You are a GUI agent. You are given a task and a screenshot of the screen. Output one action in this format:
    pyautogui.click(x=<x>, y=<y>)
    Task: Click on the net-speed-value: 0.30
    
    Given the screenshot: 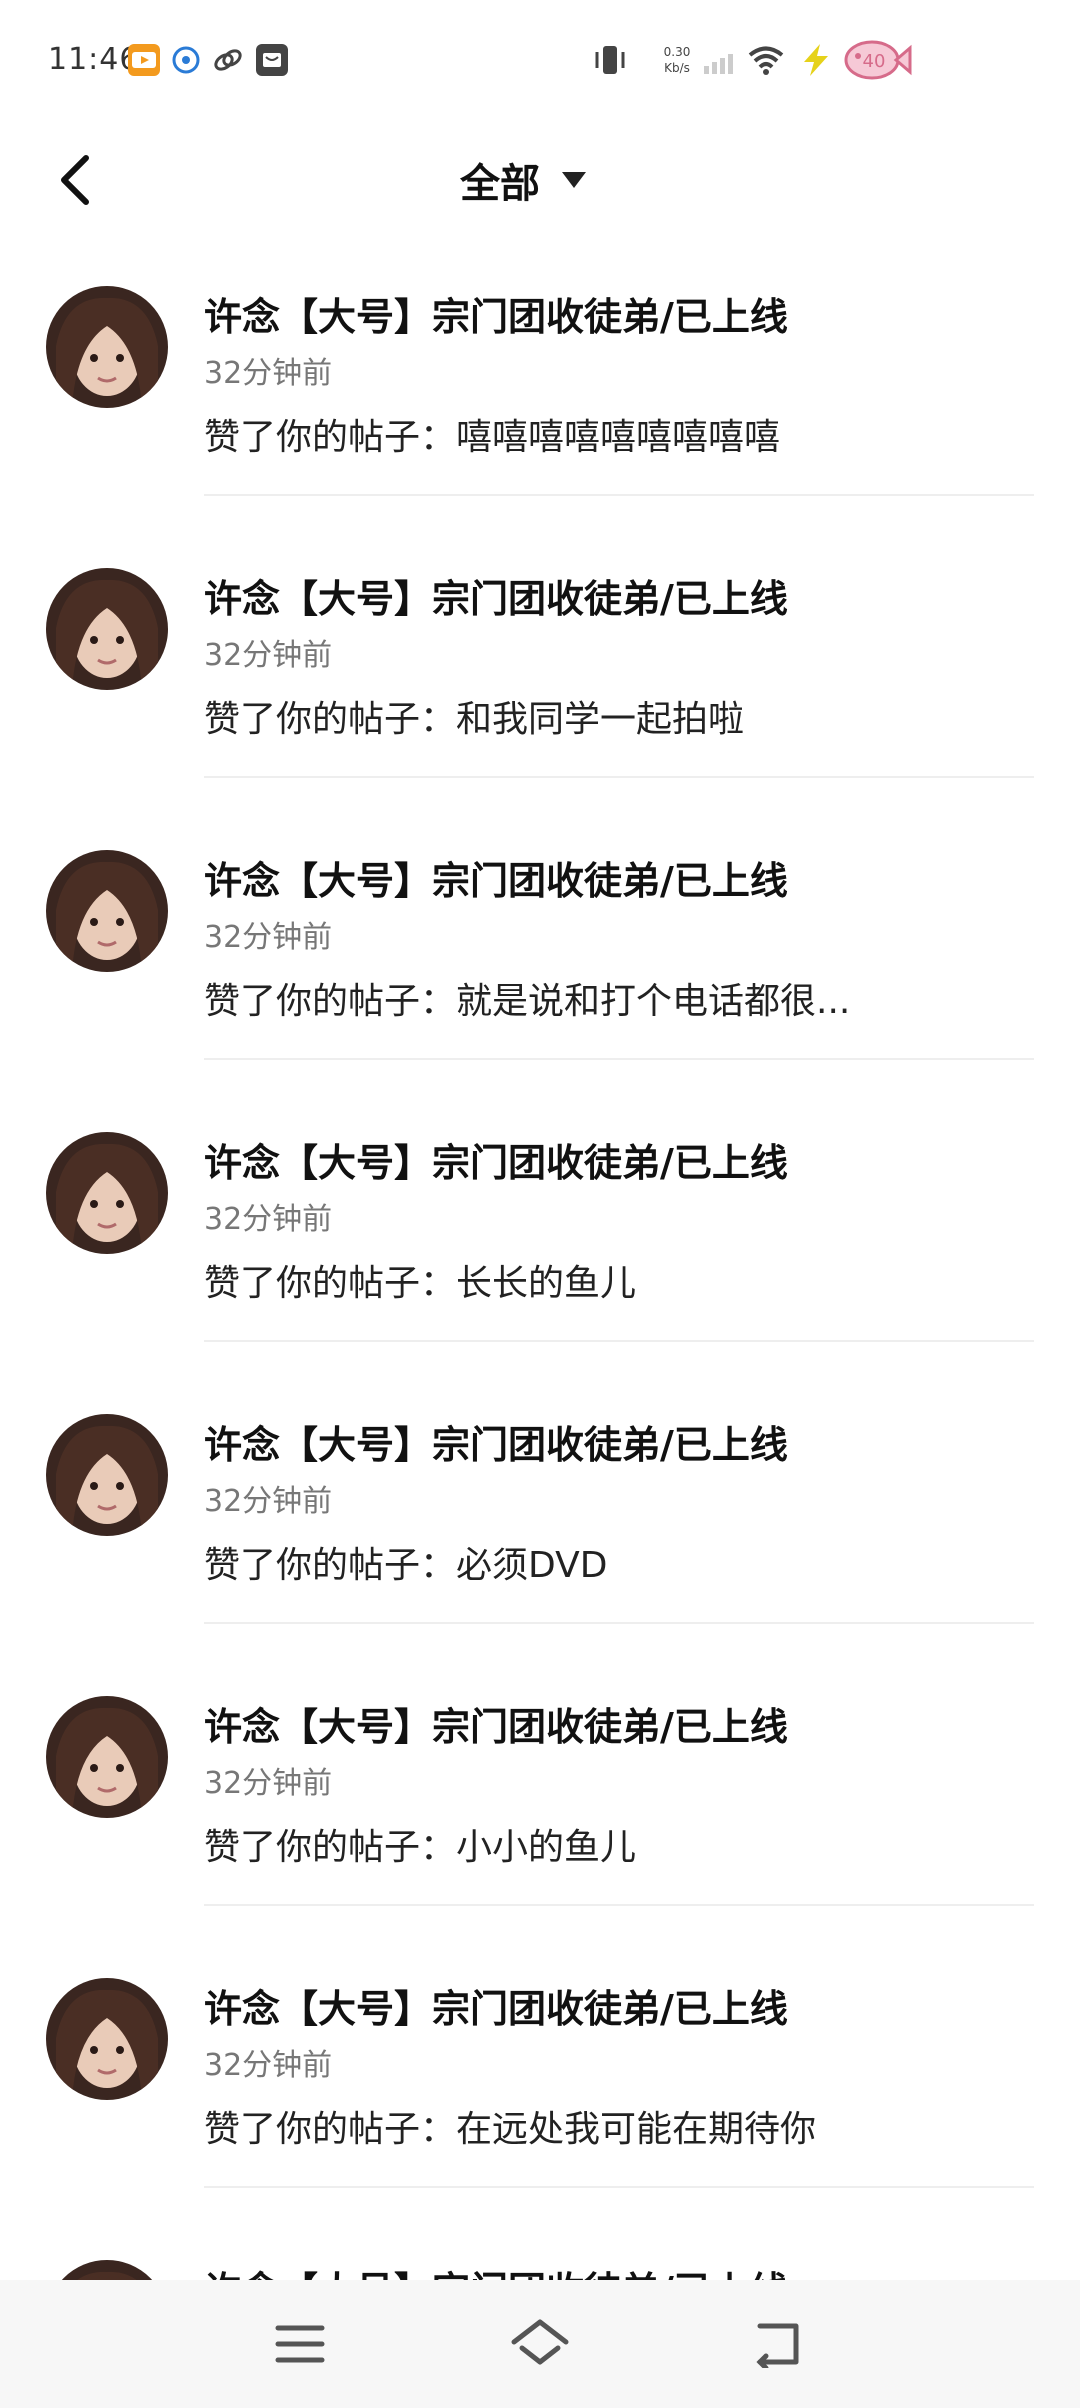 What is the action you would take?
    pyautogui.click(x=677, y=52)
    